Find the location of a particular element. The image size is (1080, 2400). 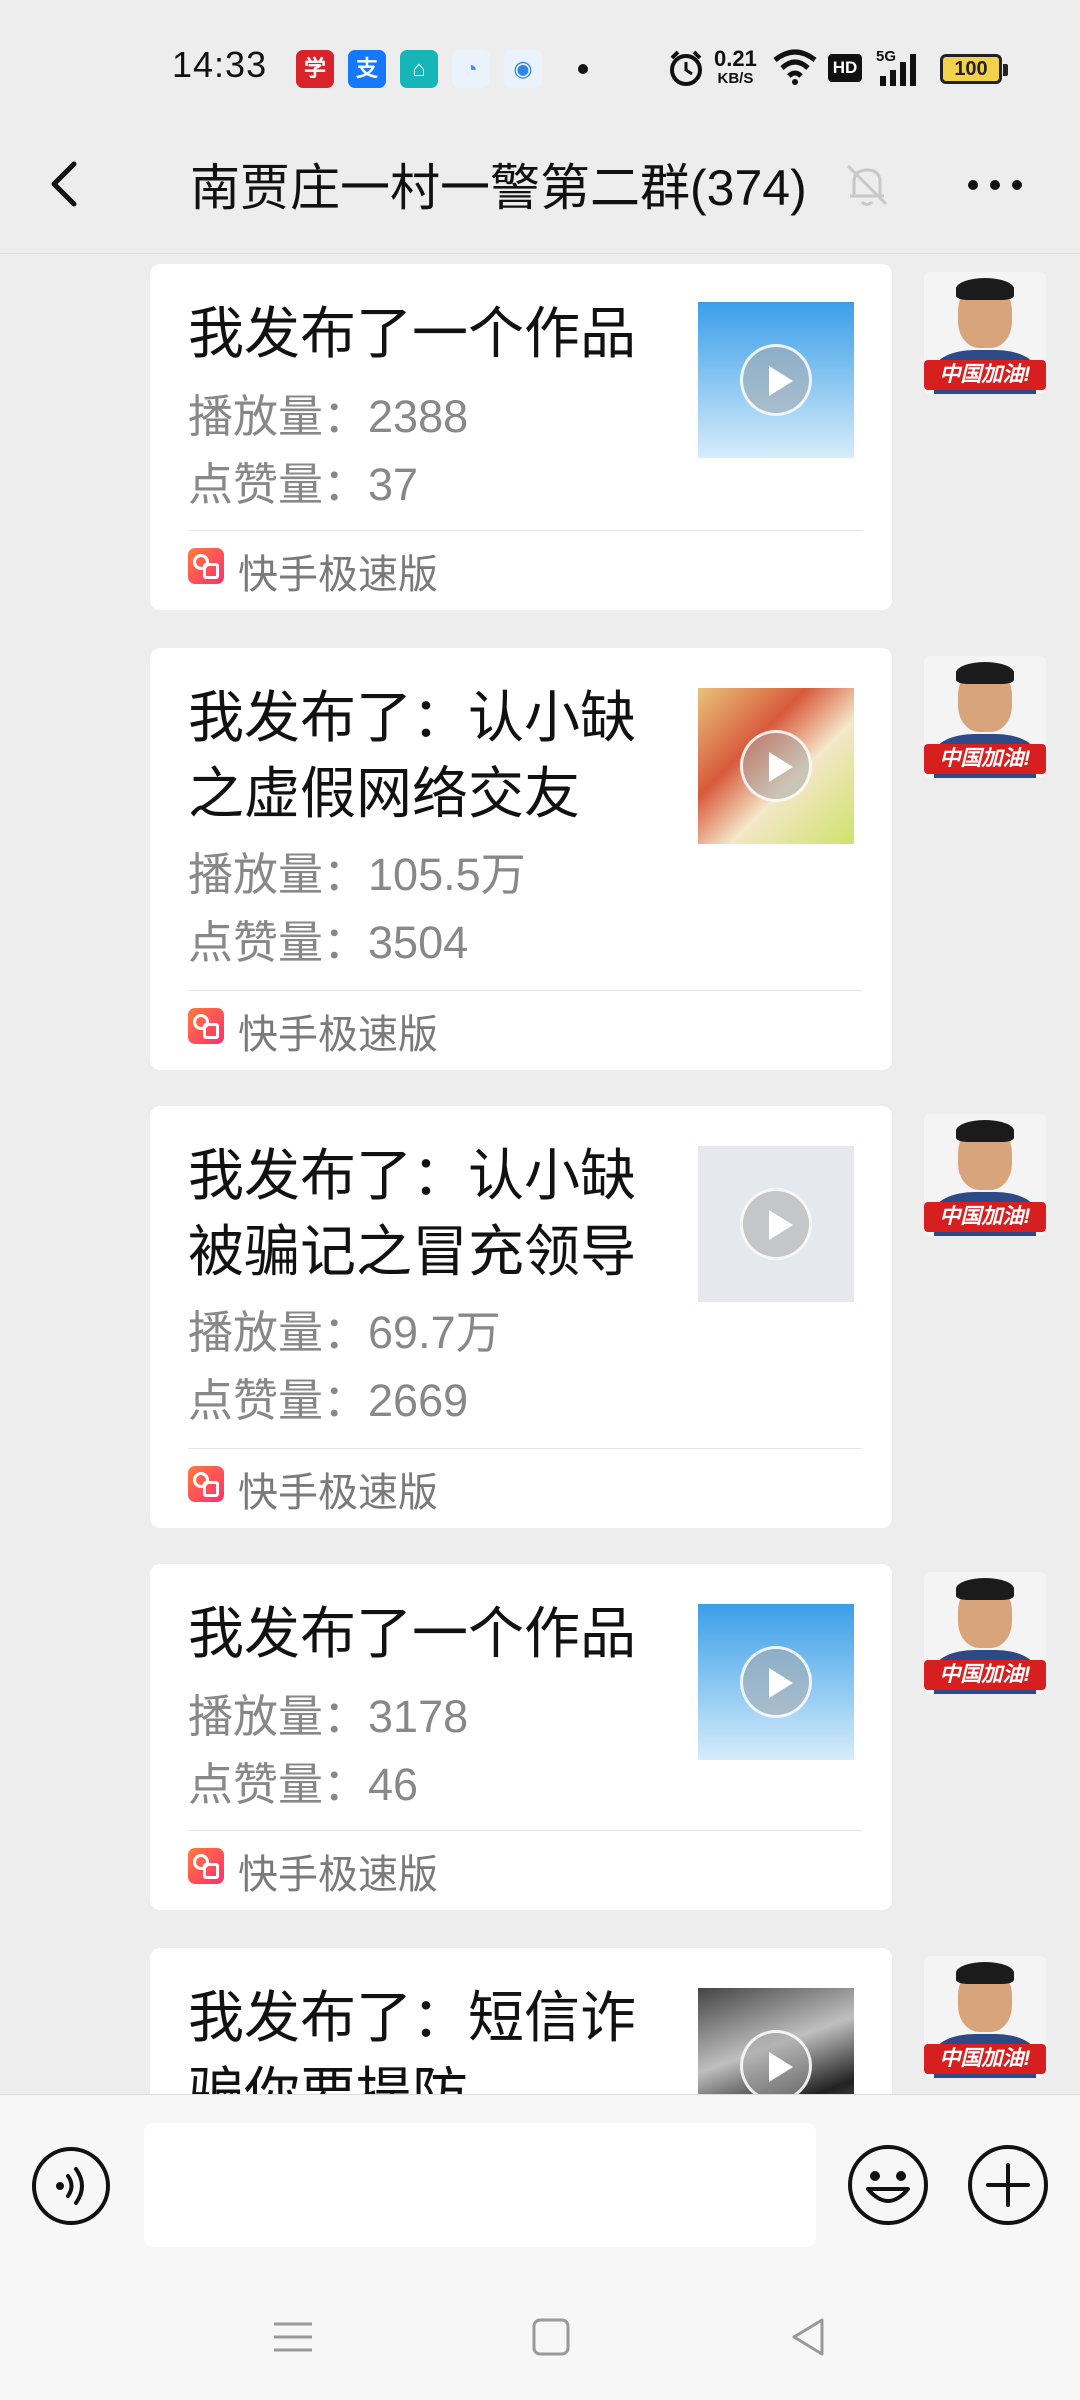

share-card: 我发布了一个作品 播放量：2388 点赞量：37 快手极速版 is located at coordinates (521, 437).